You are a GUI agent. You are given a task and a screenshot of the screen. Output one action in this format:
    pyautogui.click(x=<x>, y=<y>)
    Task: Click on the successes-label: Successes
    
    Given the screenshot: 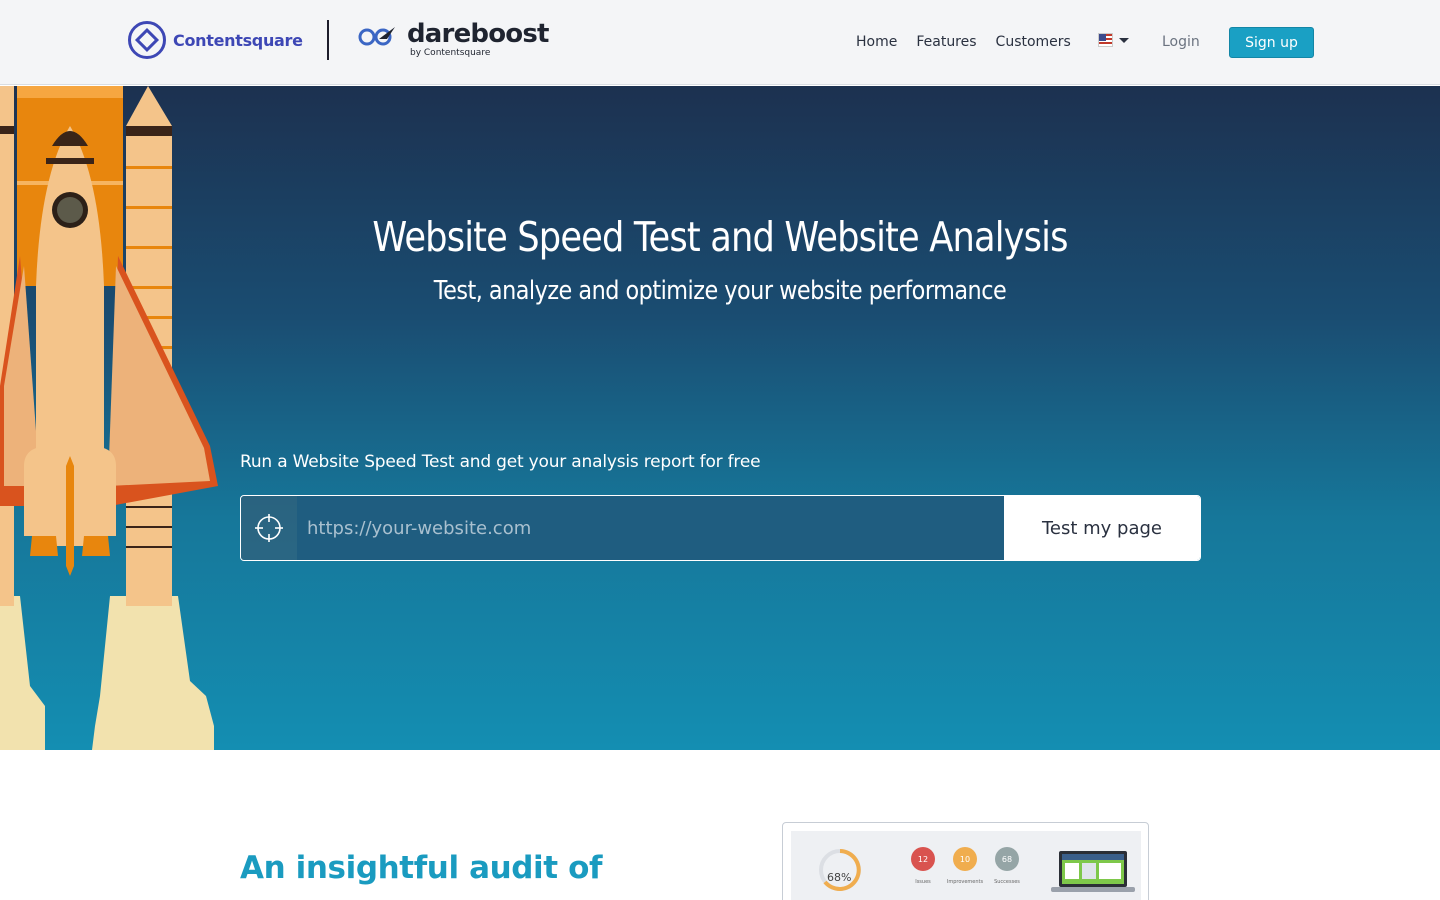 What is the action you would take?
    pyautogui.click(x=1007, y=882)
    